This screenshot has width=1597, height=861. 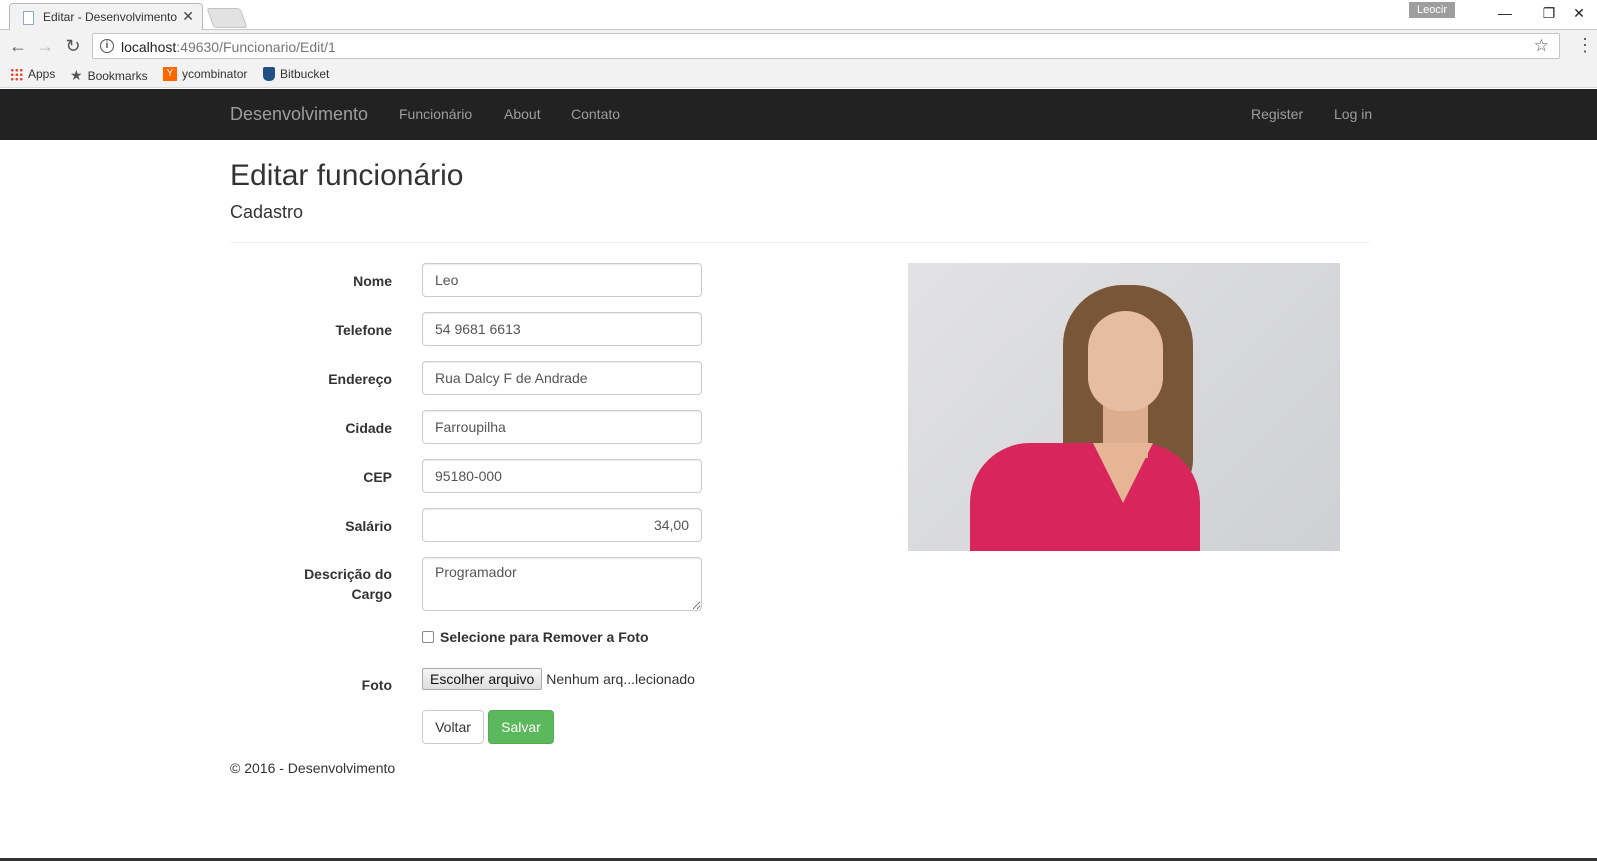 What do you see at coordinates (482, 679) in the screenshot?
I see `choose-file-button: Escolher arquivo` at bounding box center [482, 679].